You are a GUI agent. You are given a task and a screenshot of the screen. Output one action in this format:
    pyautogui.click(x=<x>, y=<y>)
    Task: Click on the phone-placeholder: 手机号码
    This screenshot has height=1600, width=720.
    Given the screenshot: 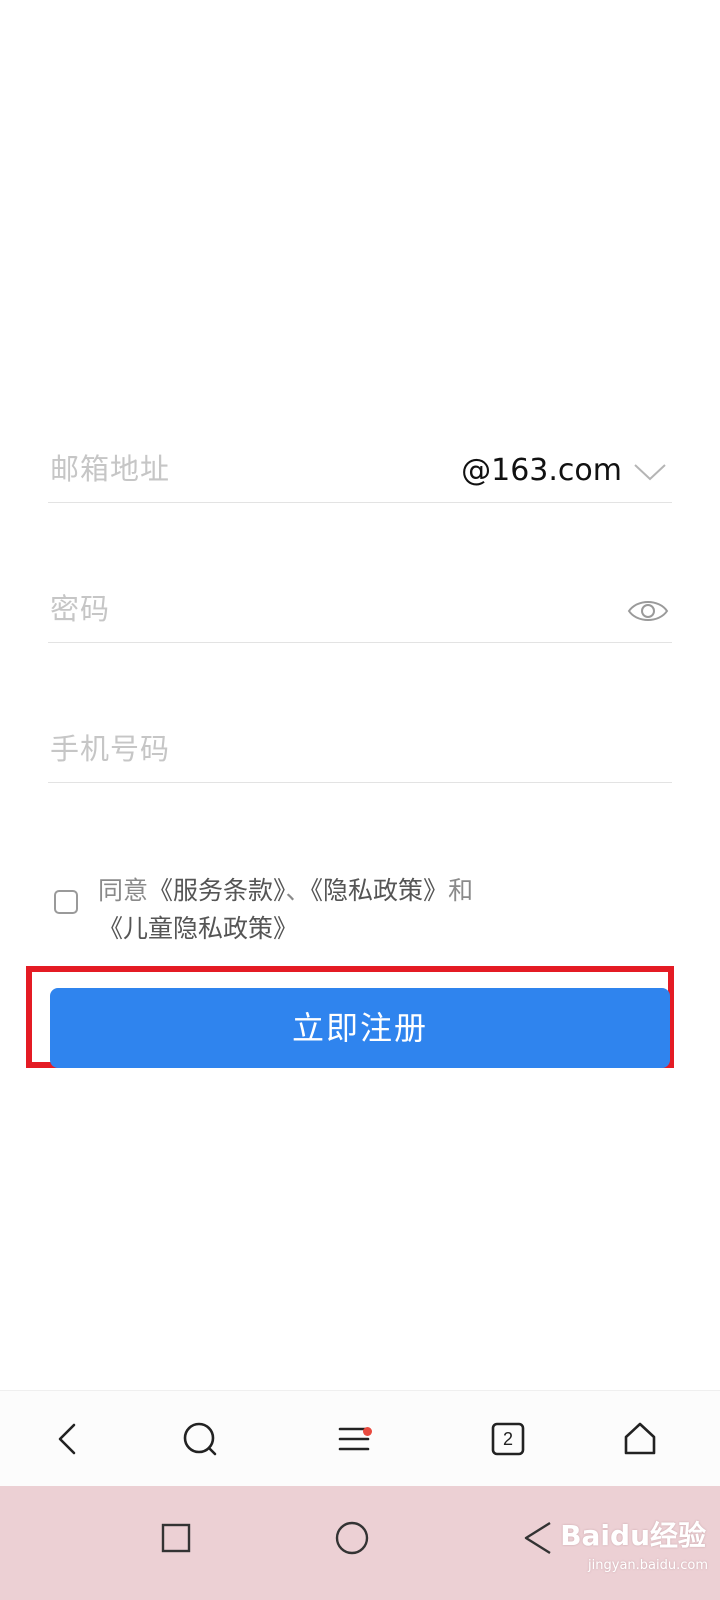 What is the action you would take?
    pyautogui.click(x=110, y=749)
    